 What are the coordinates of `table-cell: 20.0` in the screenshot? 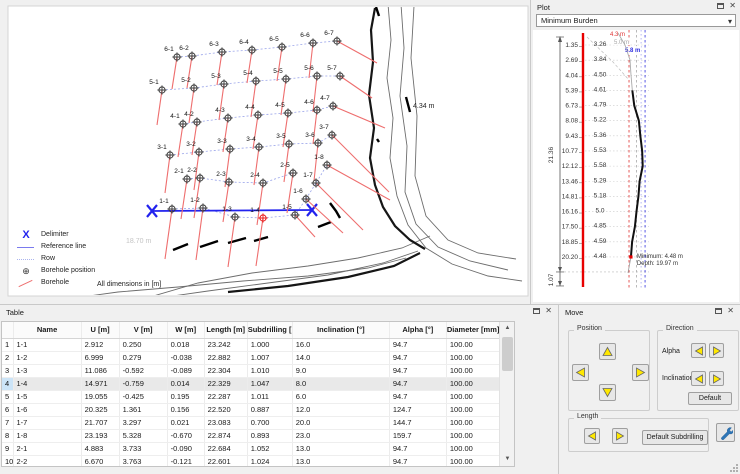 It's located at (341, 423).